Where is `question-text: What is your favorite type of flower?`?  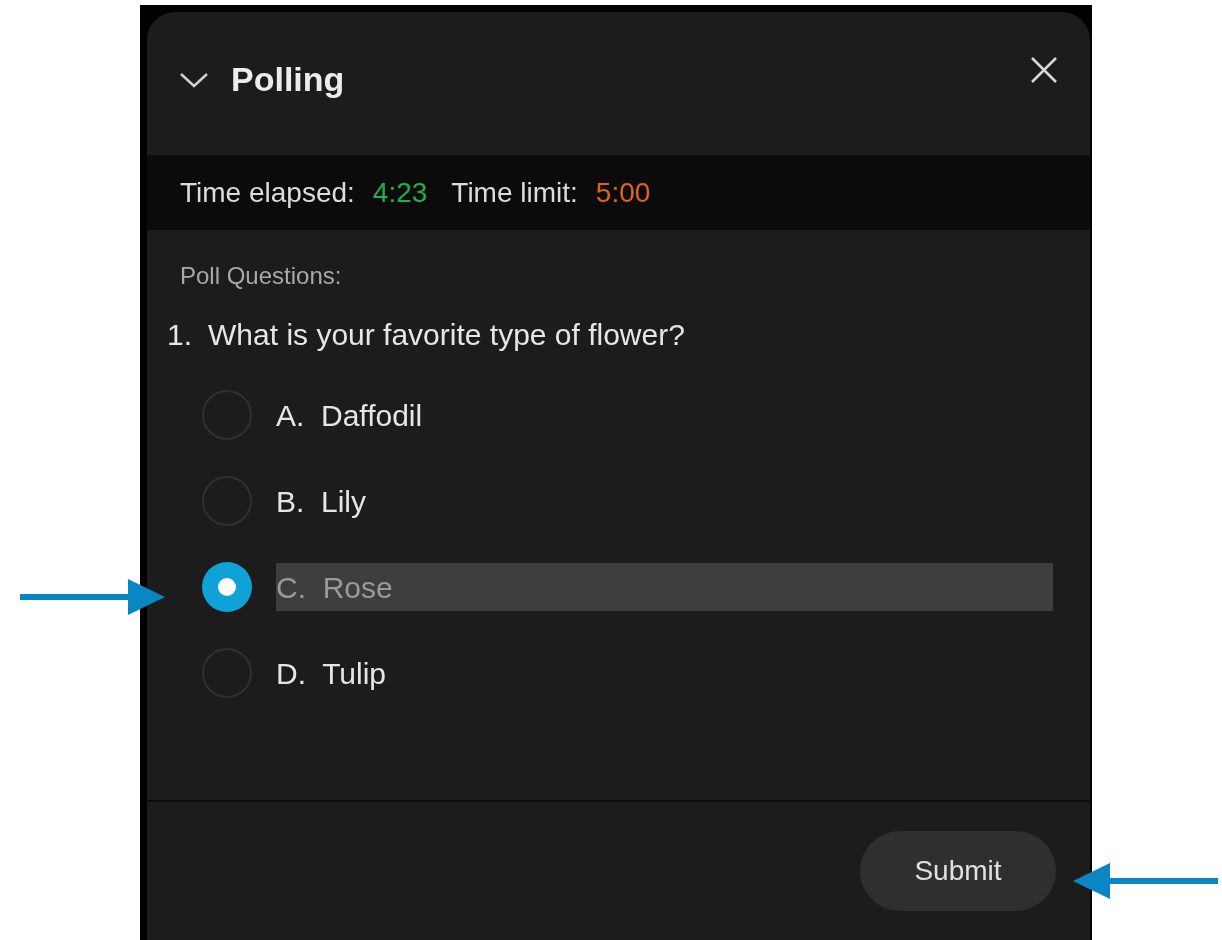 question-text: What is your favorite type of flower? is located at coordinates (446, 335).